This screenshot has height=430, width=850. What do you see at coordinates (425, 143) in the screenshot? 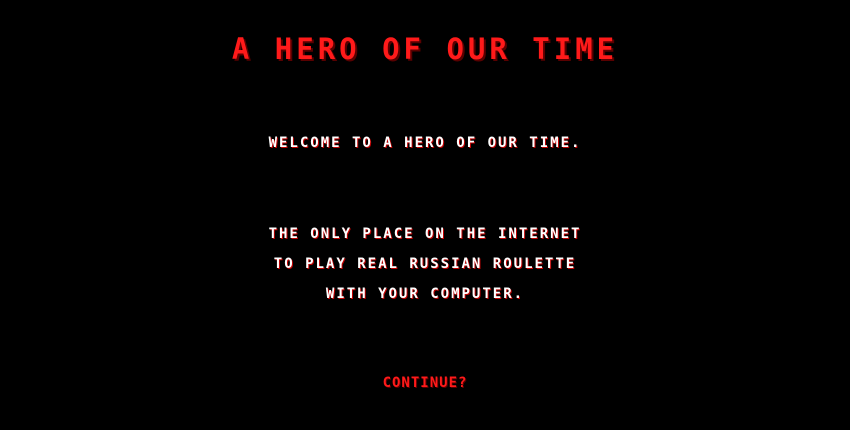
I see `welcome-message: WELCOME TO A HERO OF OUR TIME.` at bounding box center [425, 143].